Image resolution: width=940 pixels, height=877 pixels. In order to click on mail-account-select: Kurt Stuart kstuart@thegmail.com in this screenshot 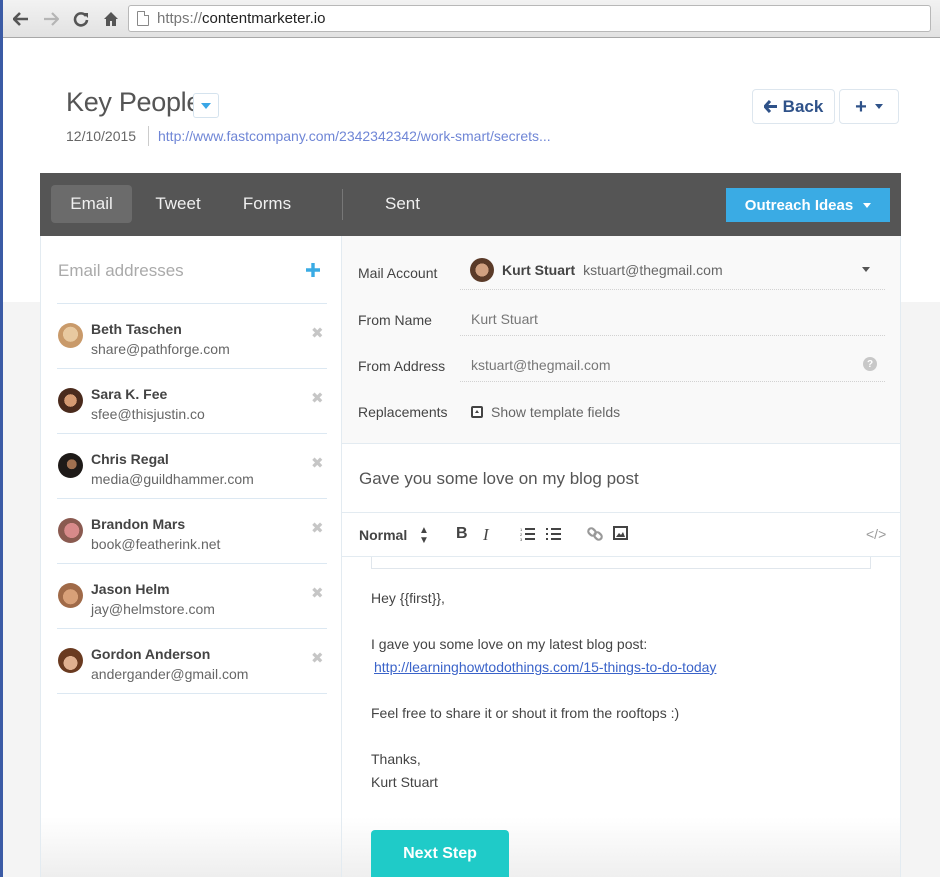, I will do `click(596, 270)`.